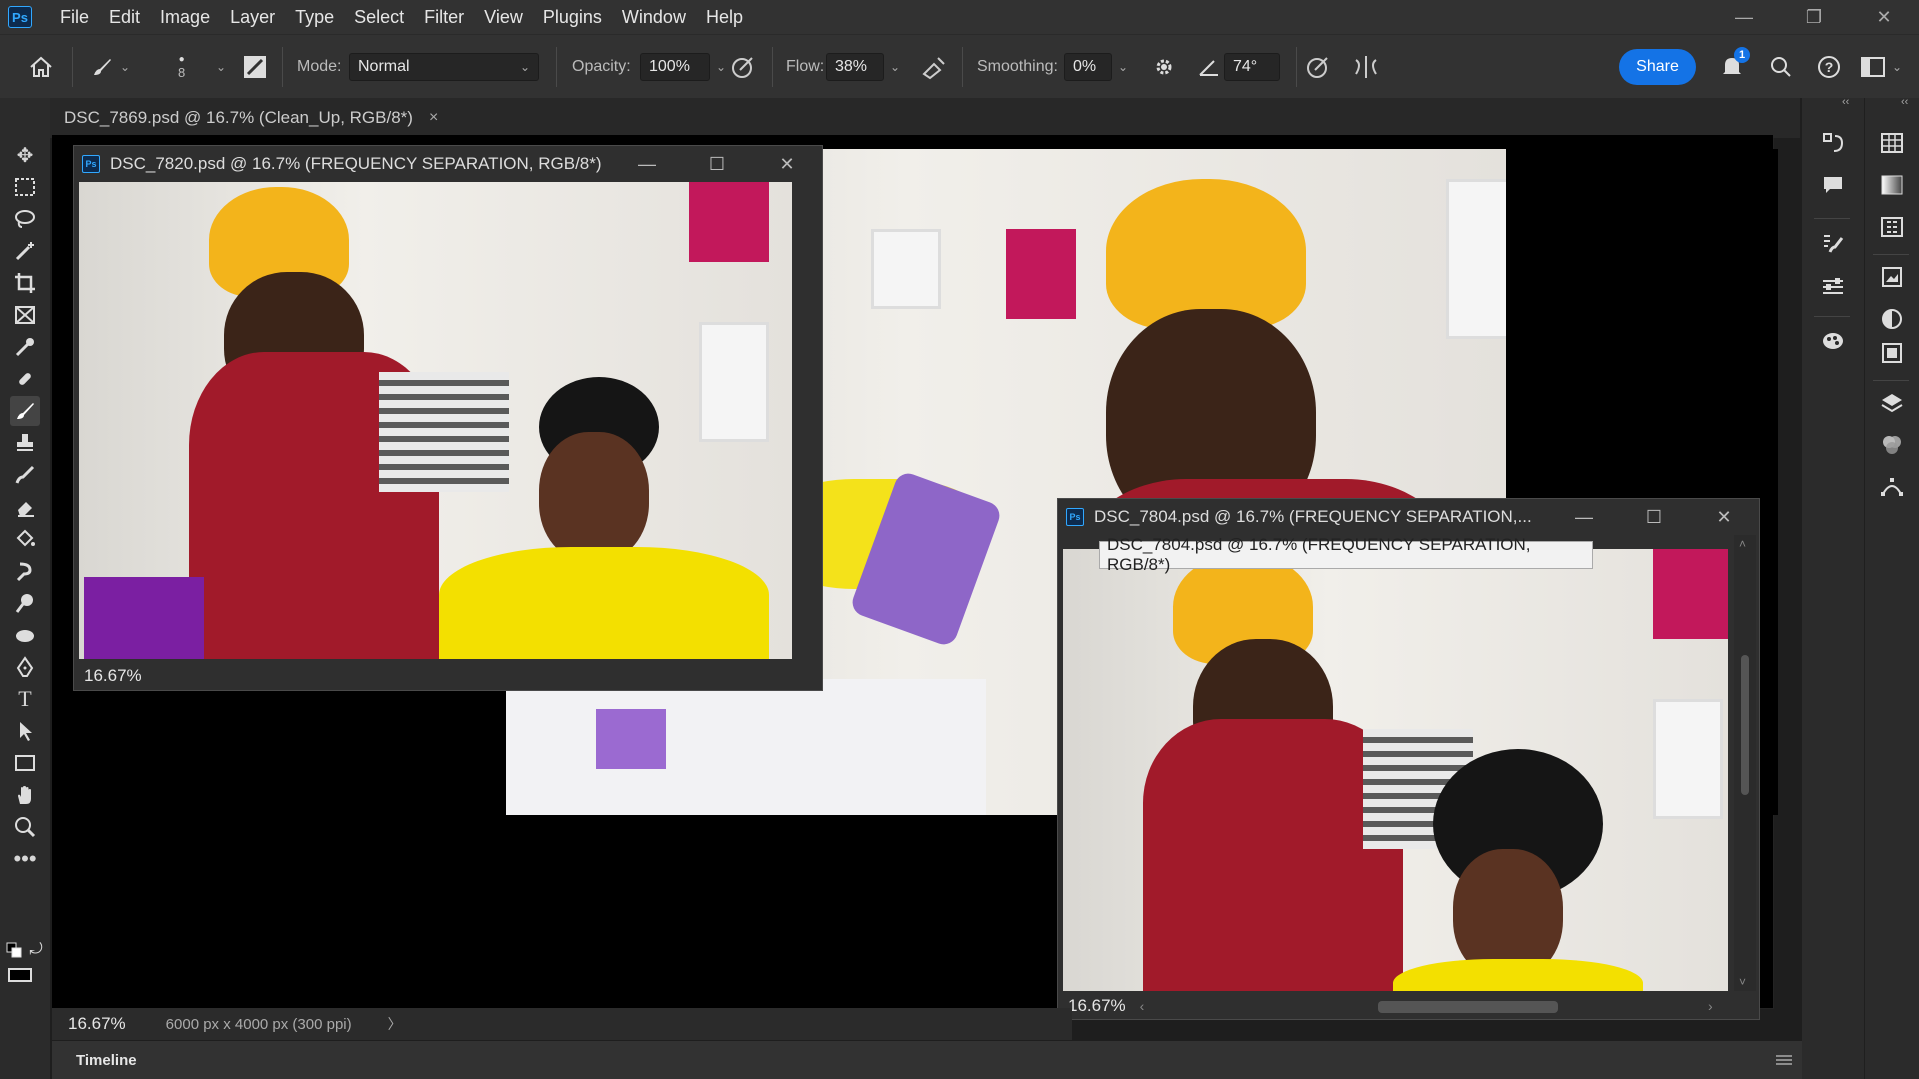 The image size is (1919, 1079). What do you see at coordinates (124, 17) in the screenshot?
I see `menu-edit: Edit` at bounding box center [124, 17].